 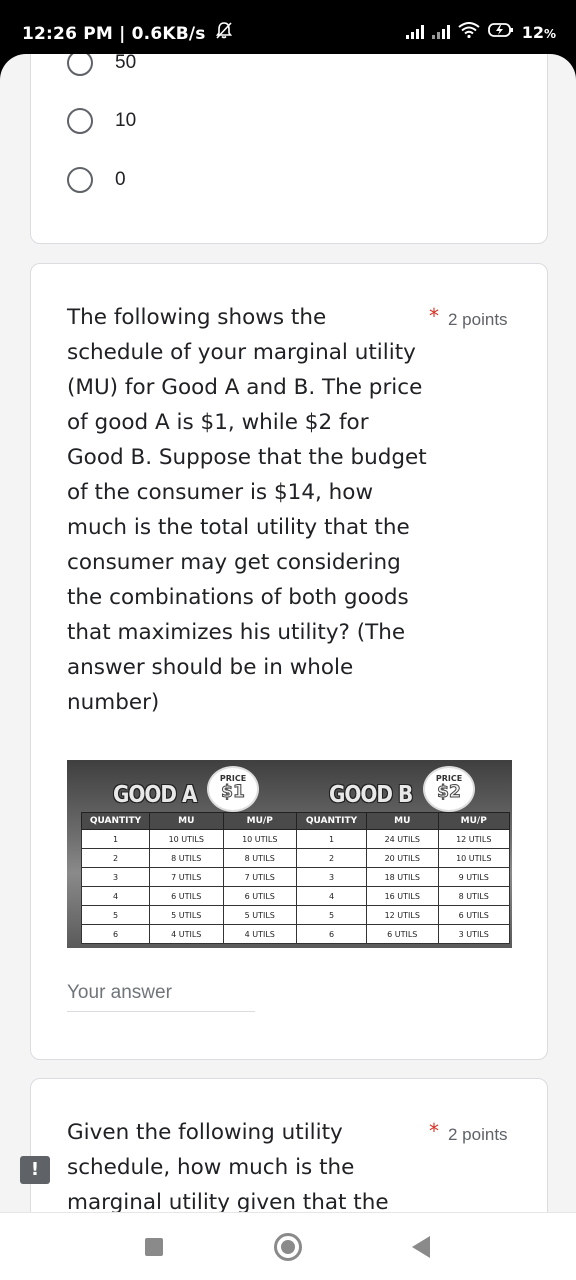 What do you see at coordinates (532, 32) in the screenshot?
I see `battery-level: 12` at bounding box center [532, 32].